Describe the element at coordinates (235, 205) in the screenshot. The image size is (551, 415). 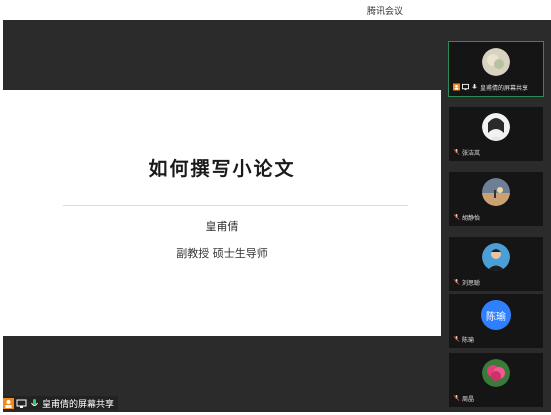
I see `slide-divider` at that location.